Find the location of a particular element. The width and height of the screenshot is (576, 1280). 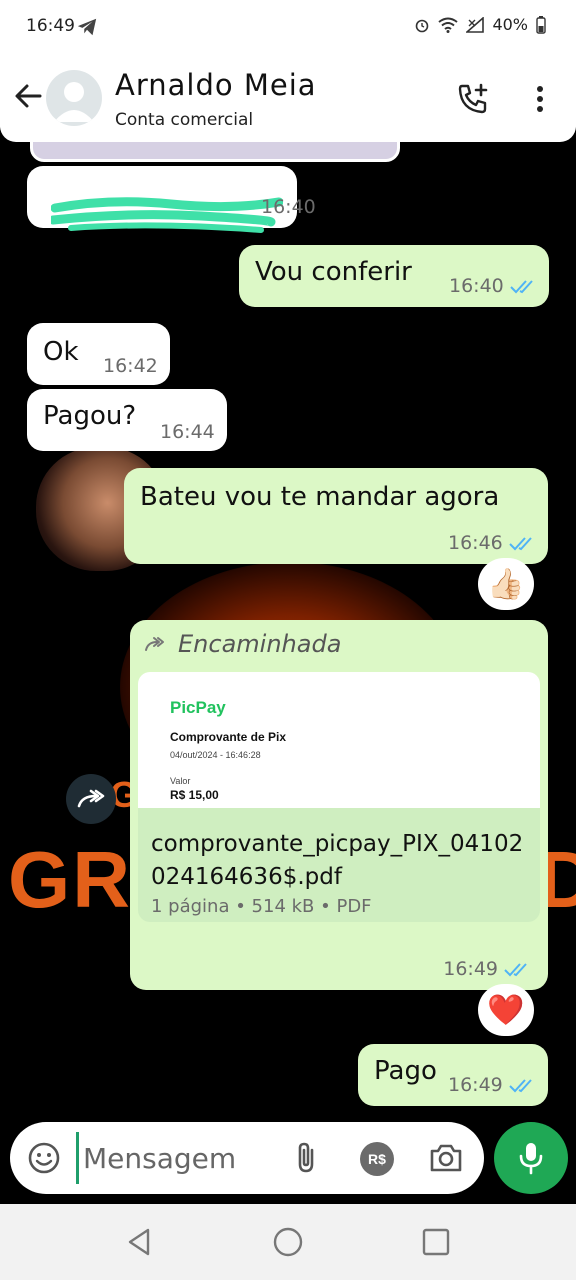

chat-header: Arnaldo Meia Conta comercial is located at coordinates (288, 99).